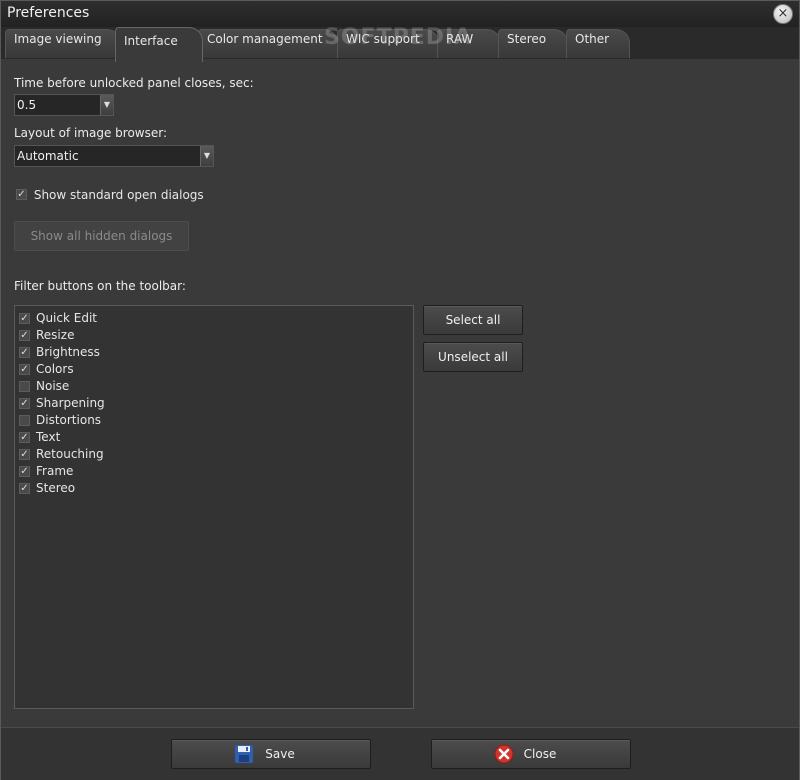  What do you see at coordinates (64, 105) in the screenshot?
I see `panel-close-combo: 0.5 ▼` at bounding box center [64, 105].